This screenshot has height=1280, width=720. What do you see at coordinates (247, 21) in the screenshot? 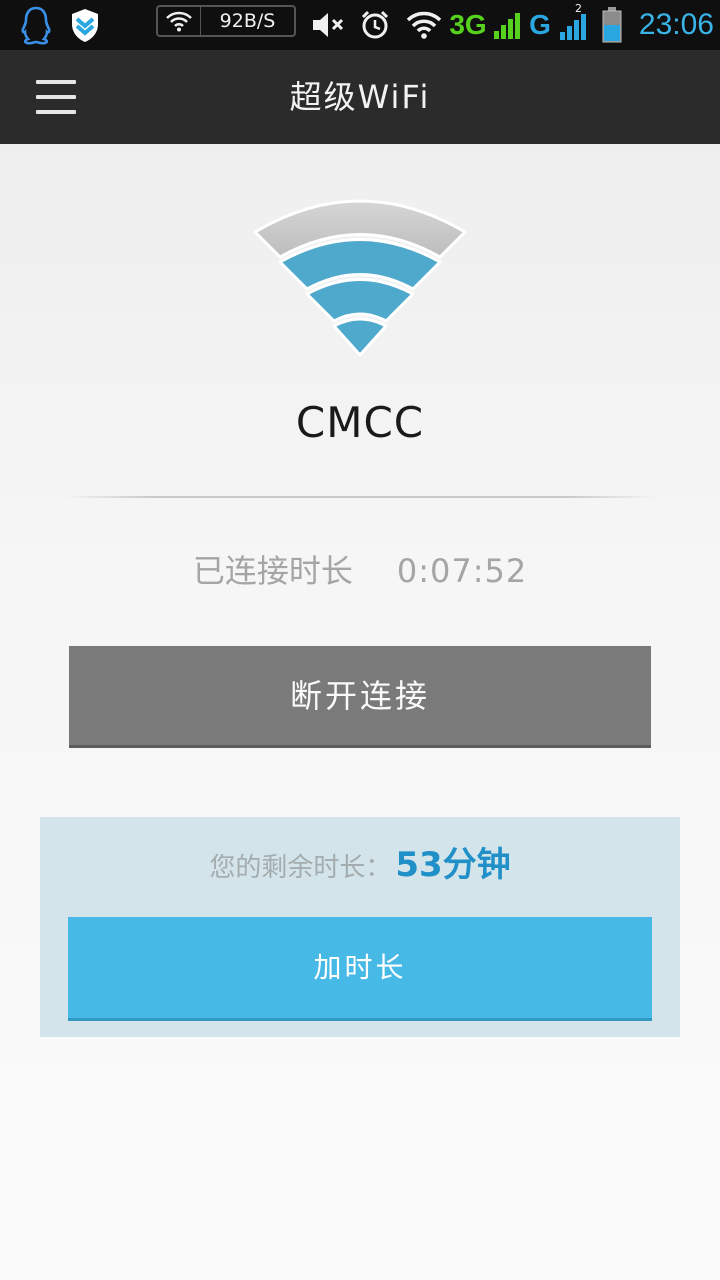
I see `speed-text: 92B/S` at bounding box center [247, 21].